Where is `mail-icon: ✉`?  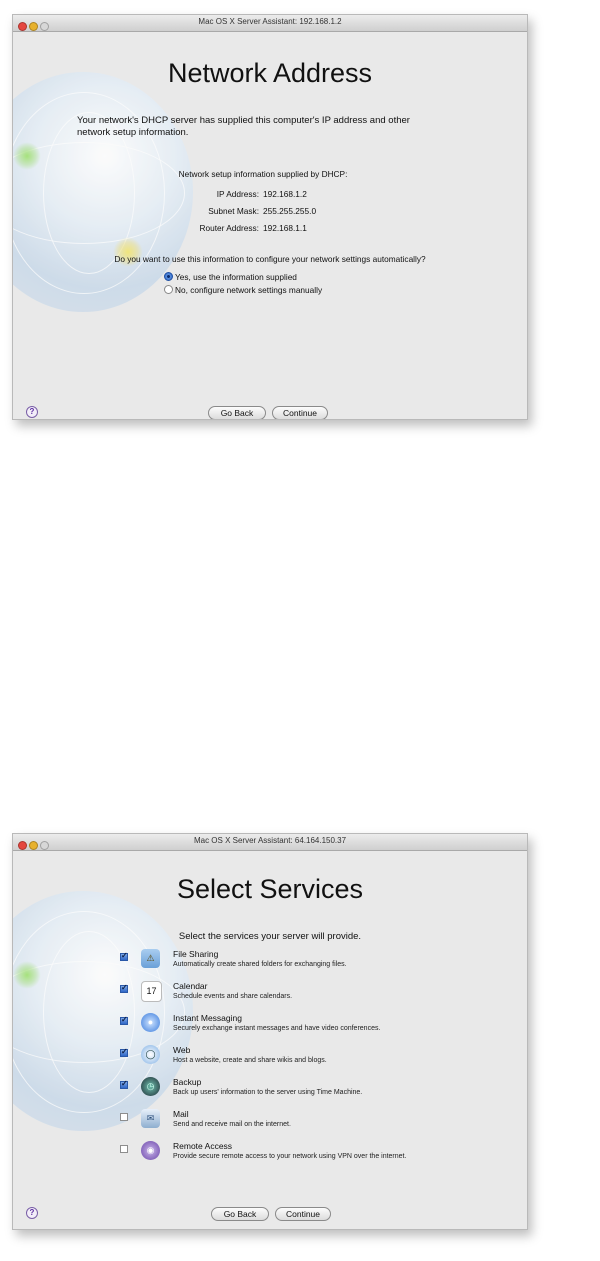 mail-icon: ✉ is located at coordinates (150, 1118).